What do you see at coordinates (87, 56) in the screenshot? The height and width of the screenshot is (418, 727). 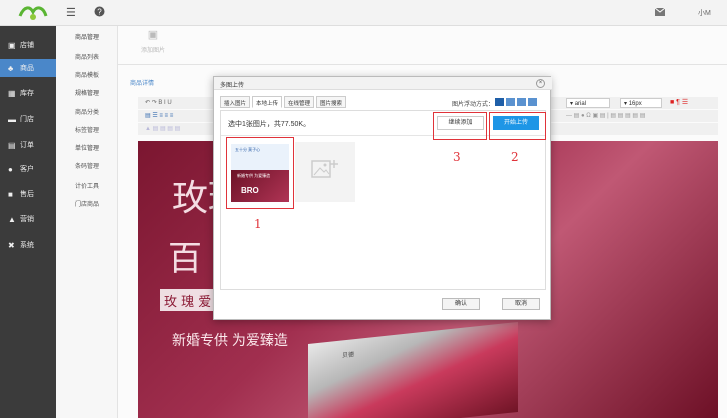 I see `subnav-item: 商品列表` at bounding box center [87, 56].